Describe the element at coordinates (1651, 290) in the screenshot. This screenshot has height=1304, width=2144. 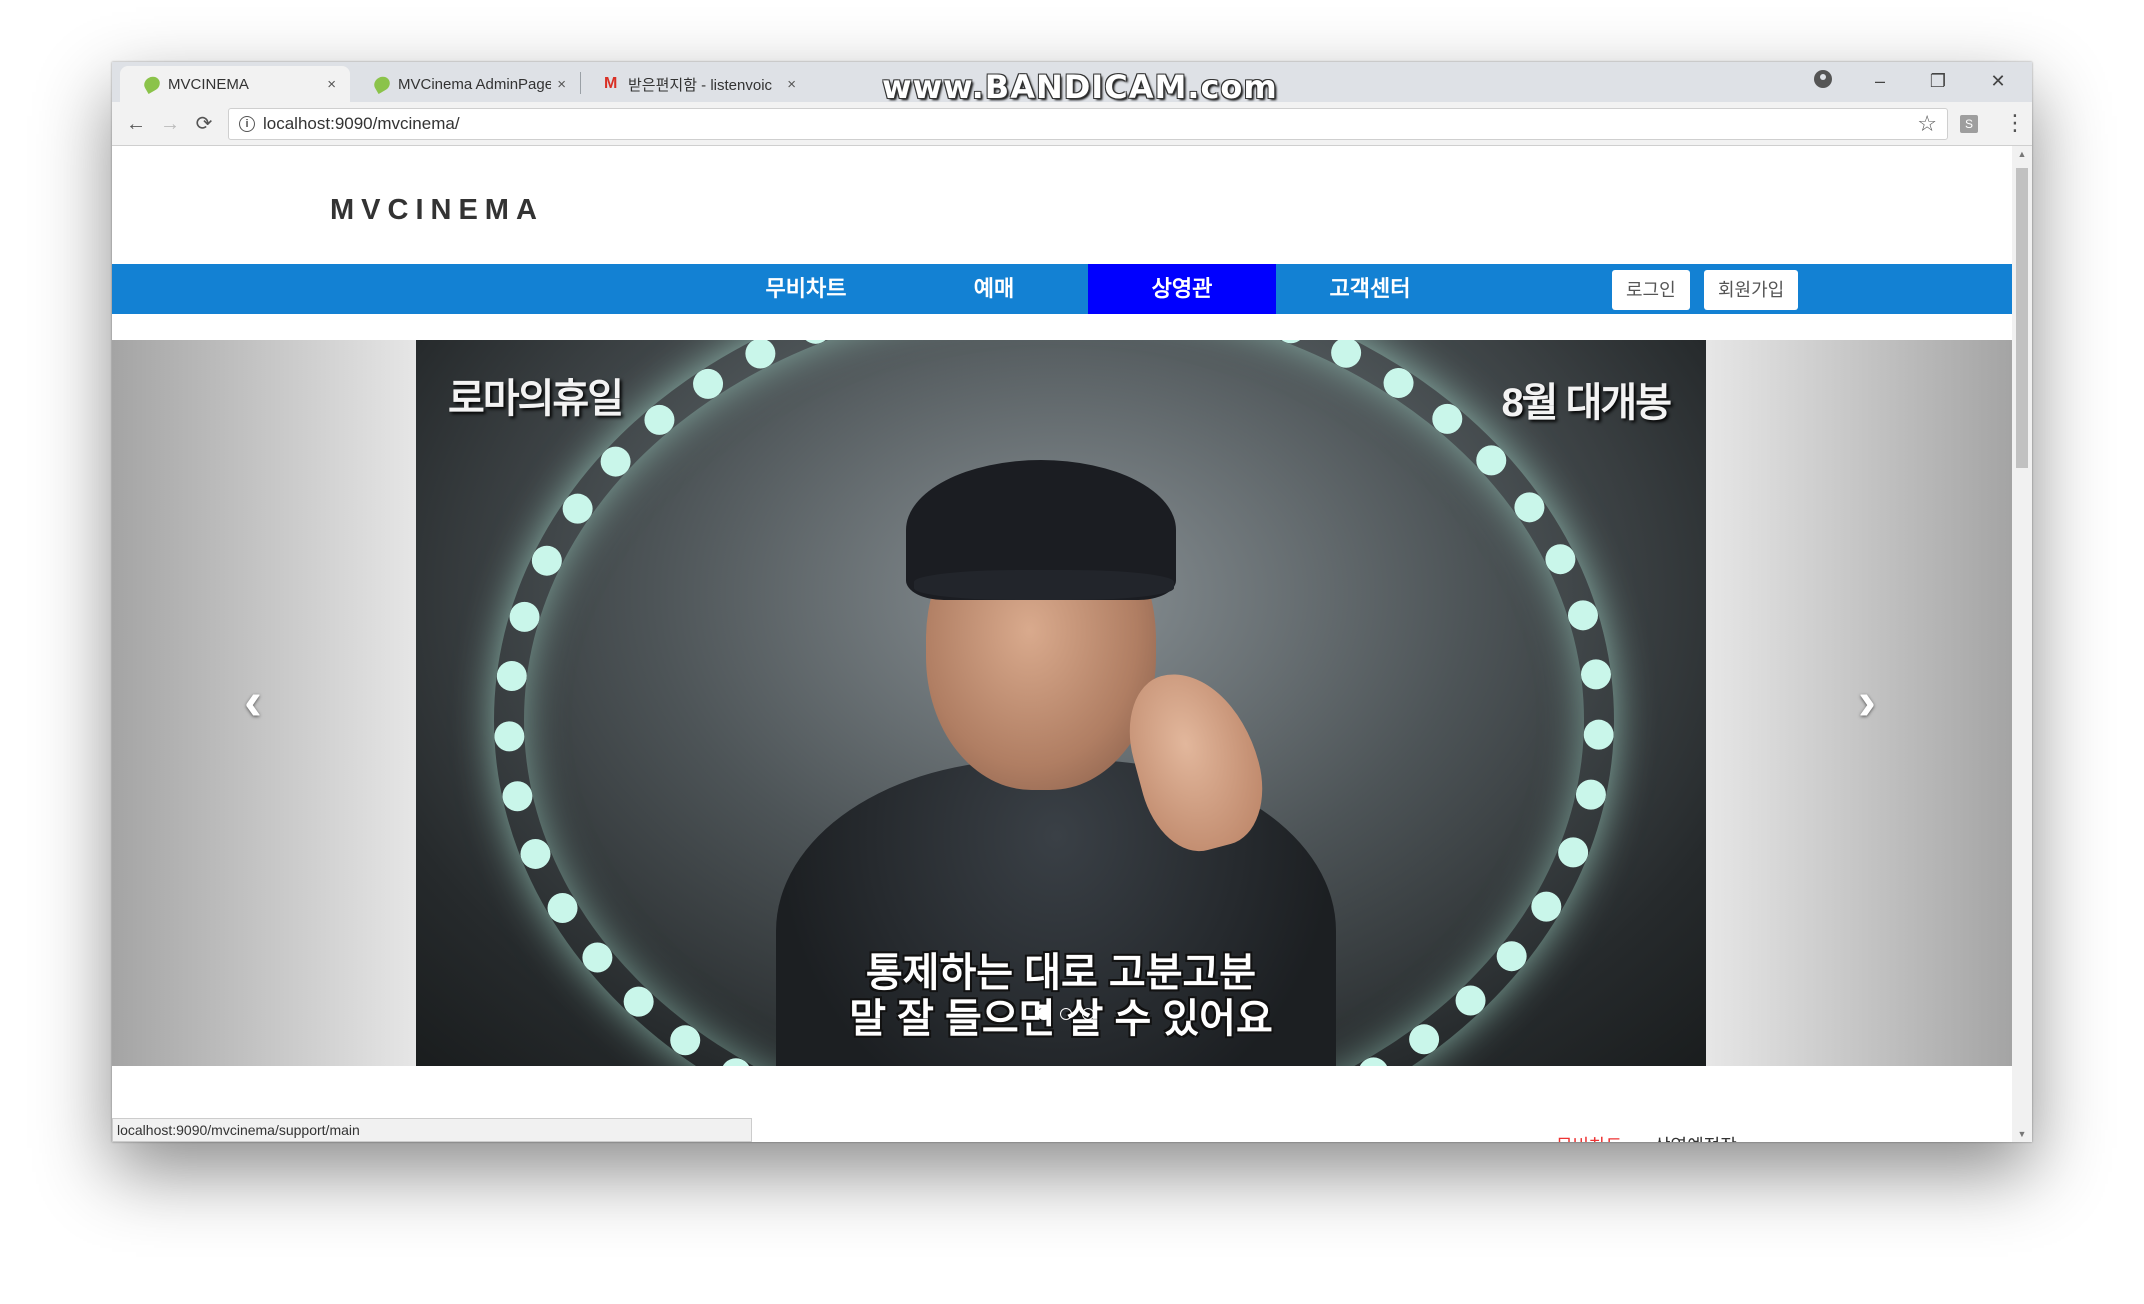
I see `login-button: 로그인` at that location.